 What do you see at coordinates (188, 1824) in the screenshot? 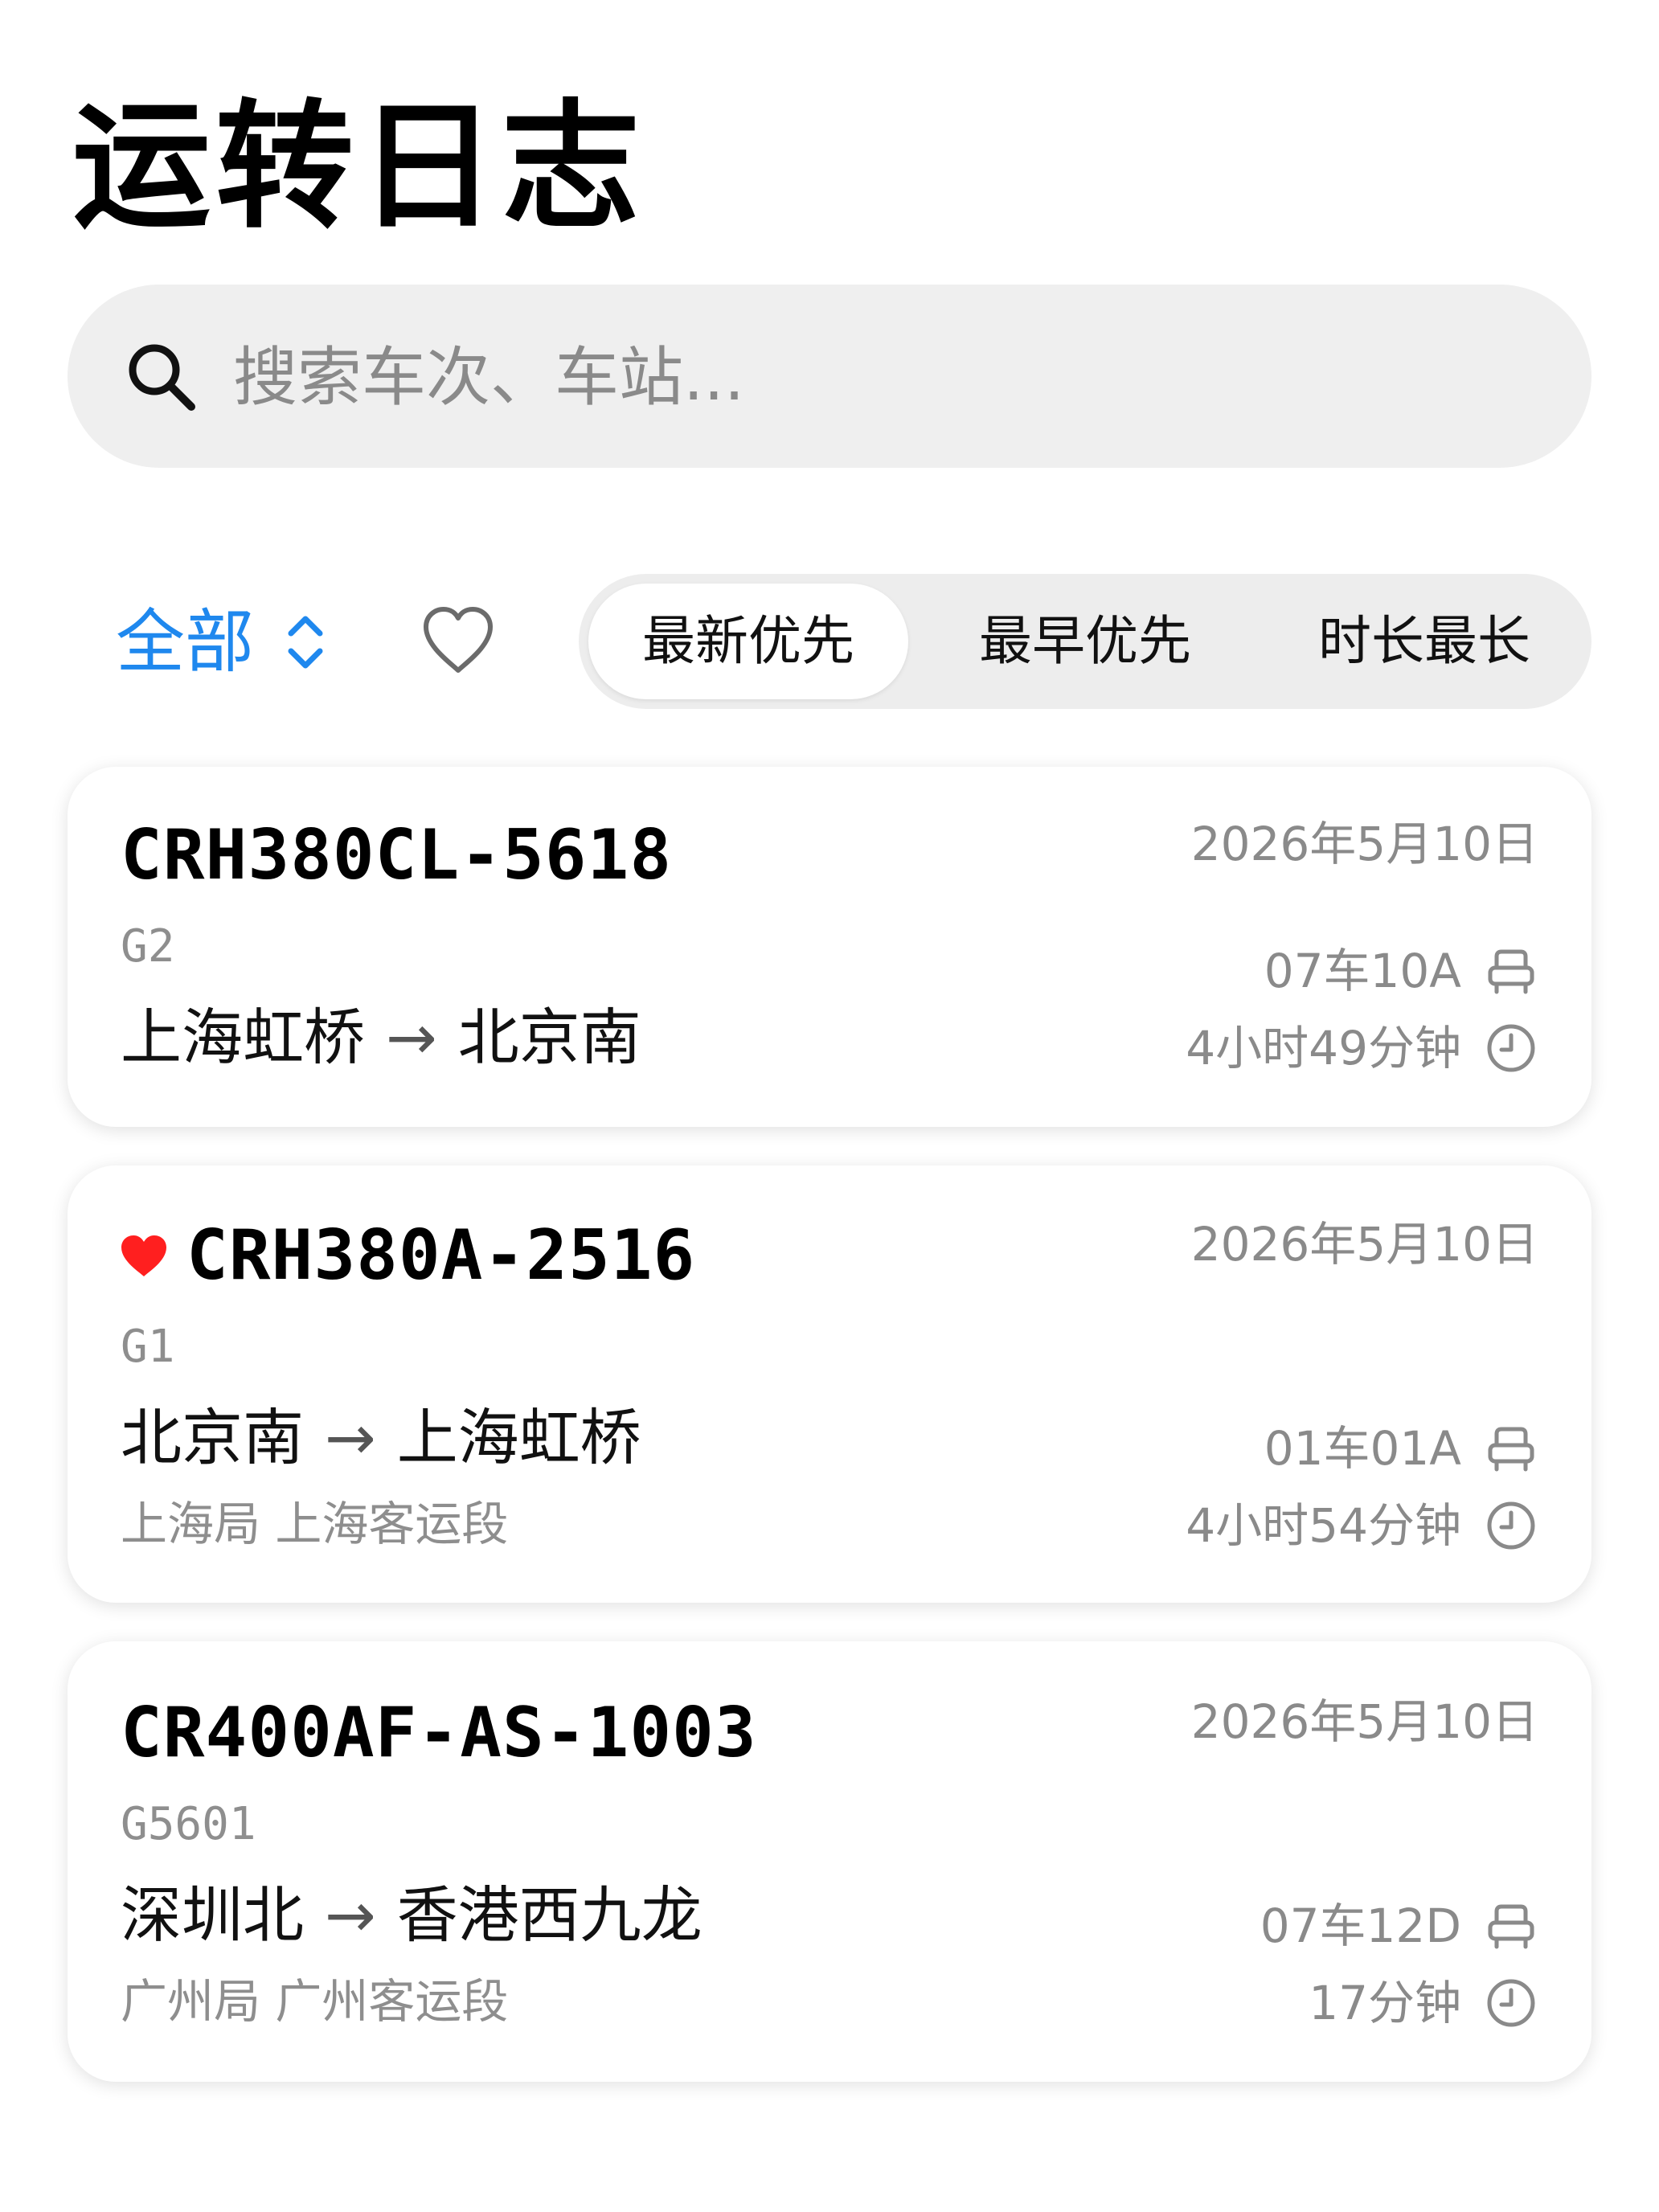
I see `train-number: G5601` at bounding box center [188, 1824].